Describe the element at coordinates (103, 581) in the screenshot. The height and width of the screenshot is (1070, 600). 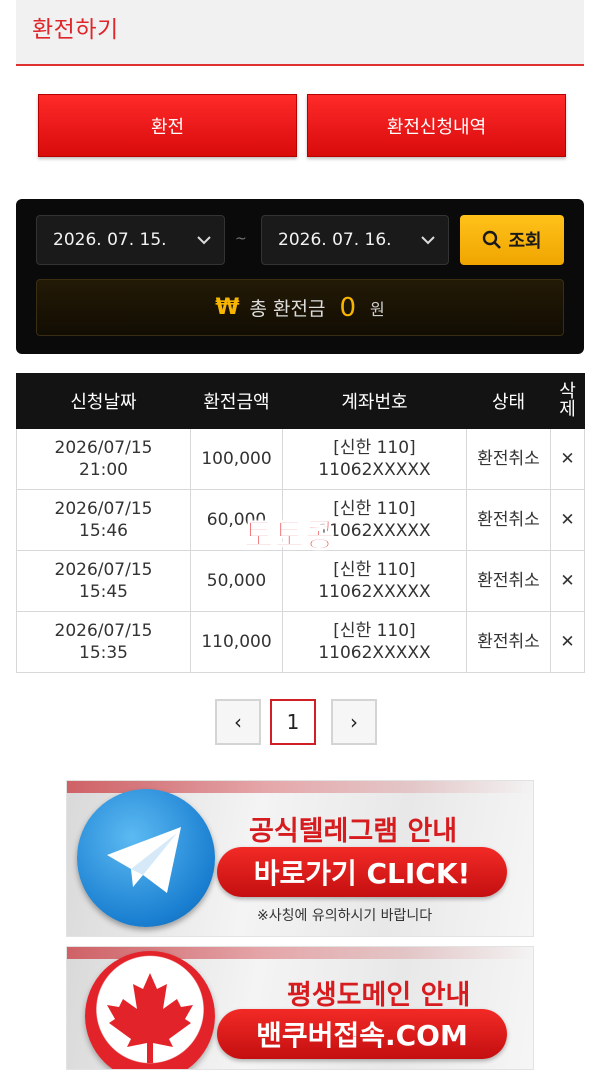
I see `date-cell: 2026/07/15 15:45` at that location.